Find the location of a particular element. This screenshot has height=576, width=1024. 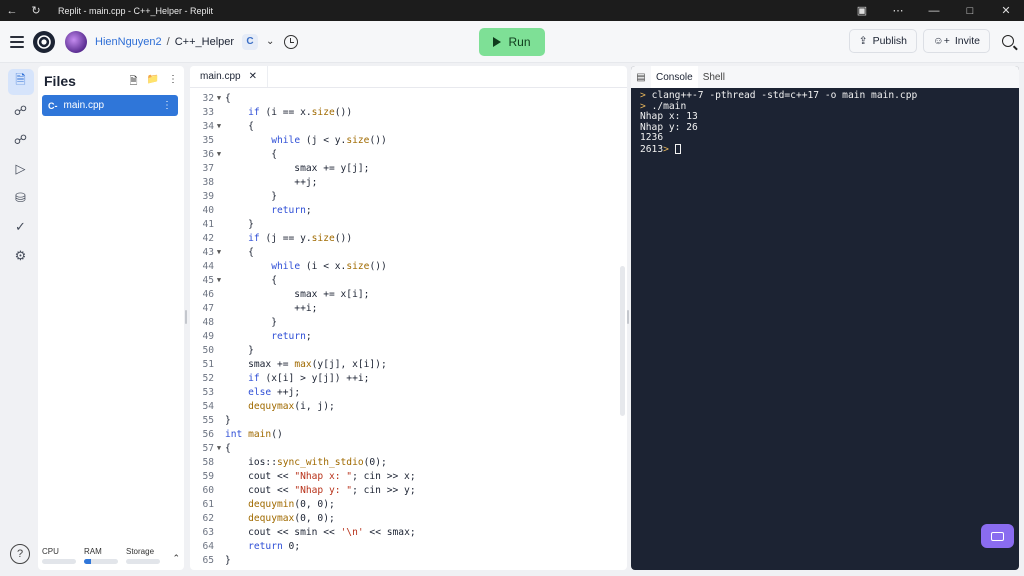

panel-layout-icon: ▤ is located at coordinates (641, 77).